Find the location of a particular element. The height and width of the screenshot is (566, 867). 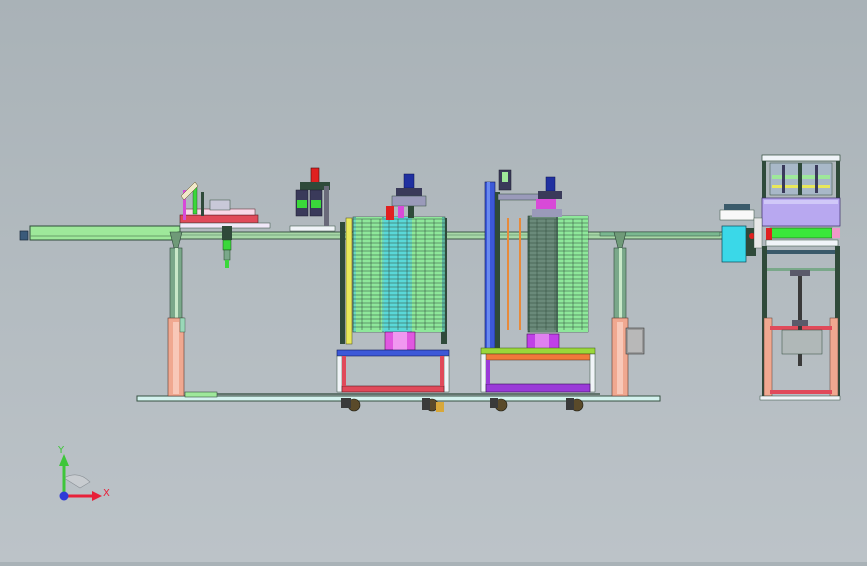

x-axis-arrowhead is located at coordinates (97, 496).